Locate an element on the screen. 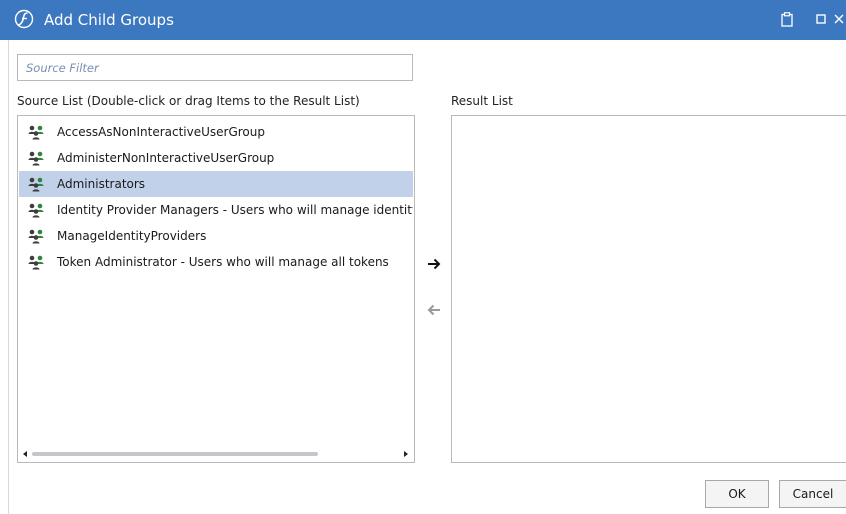  horizontal-scrollbar is located at coordinates (216, 454).